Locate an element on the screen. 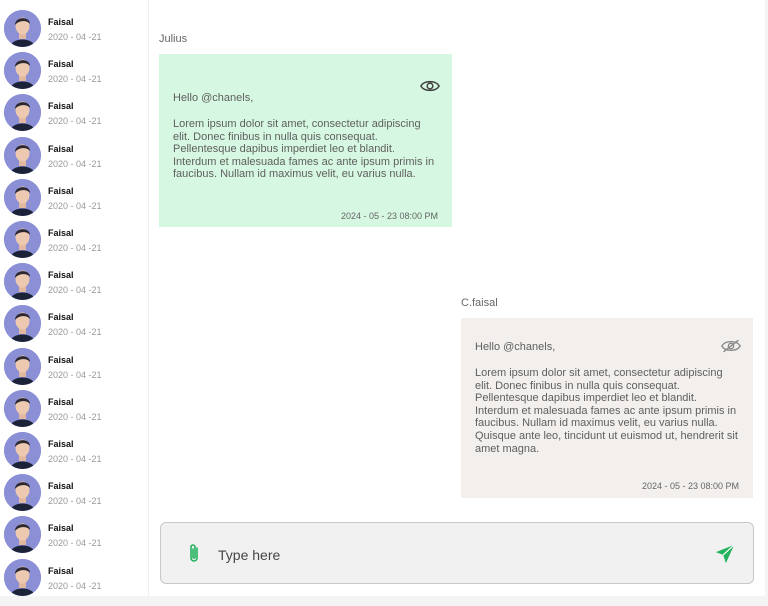 This screenshot has height=606, width=768. message-composer is located at coordinates (457, 553).